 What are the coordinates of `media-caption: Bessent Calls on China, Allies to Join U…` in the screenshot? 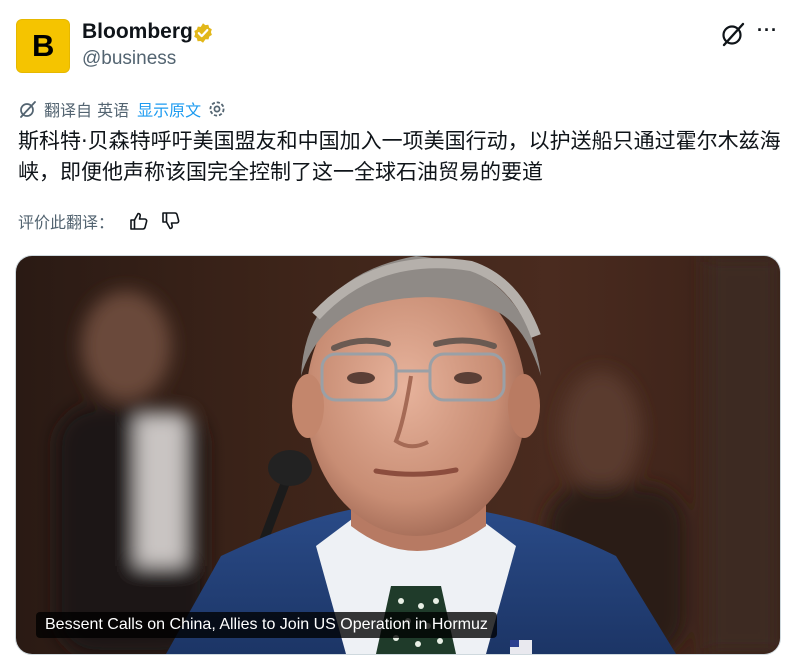 It's located at (266, 625).